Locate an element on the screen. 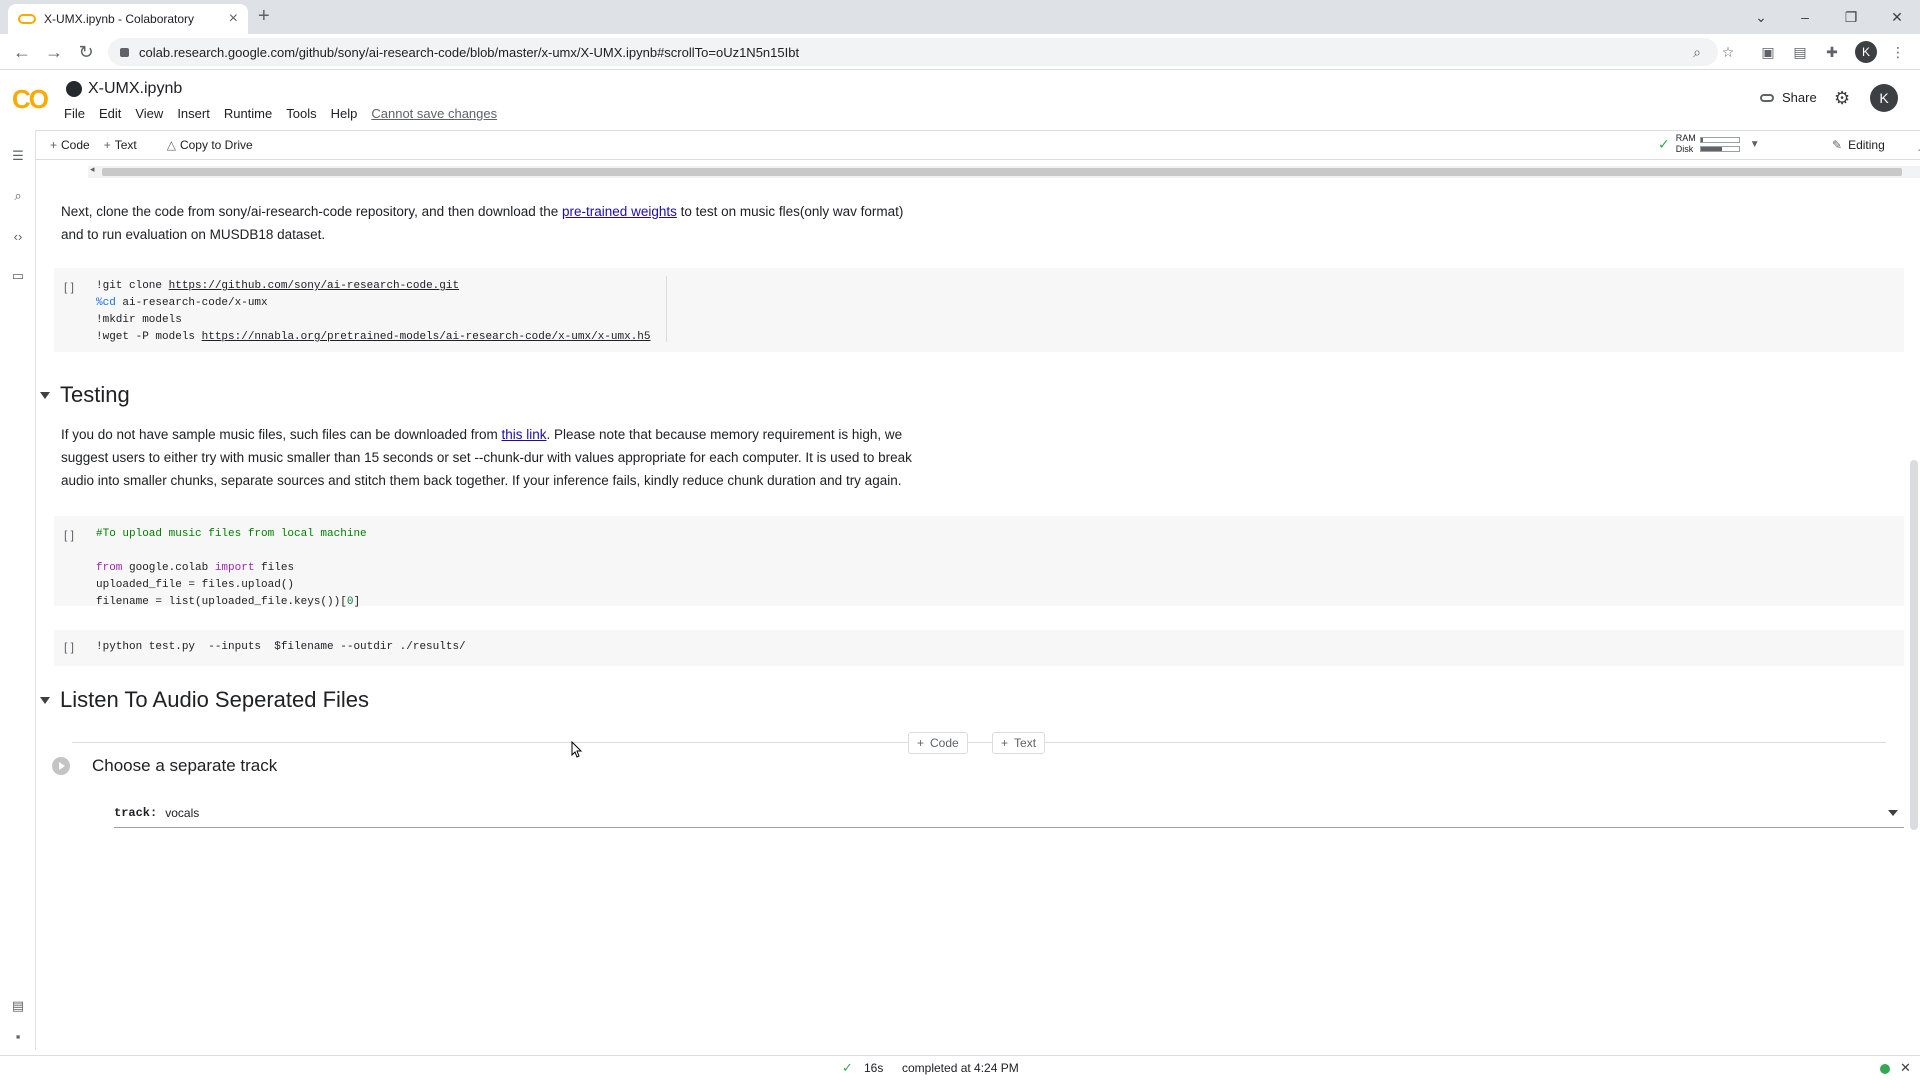  restore-icon: ❐ is located at coordinates (1851, 17).